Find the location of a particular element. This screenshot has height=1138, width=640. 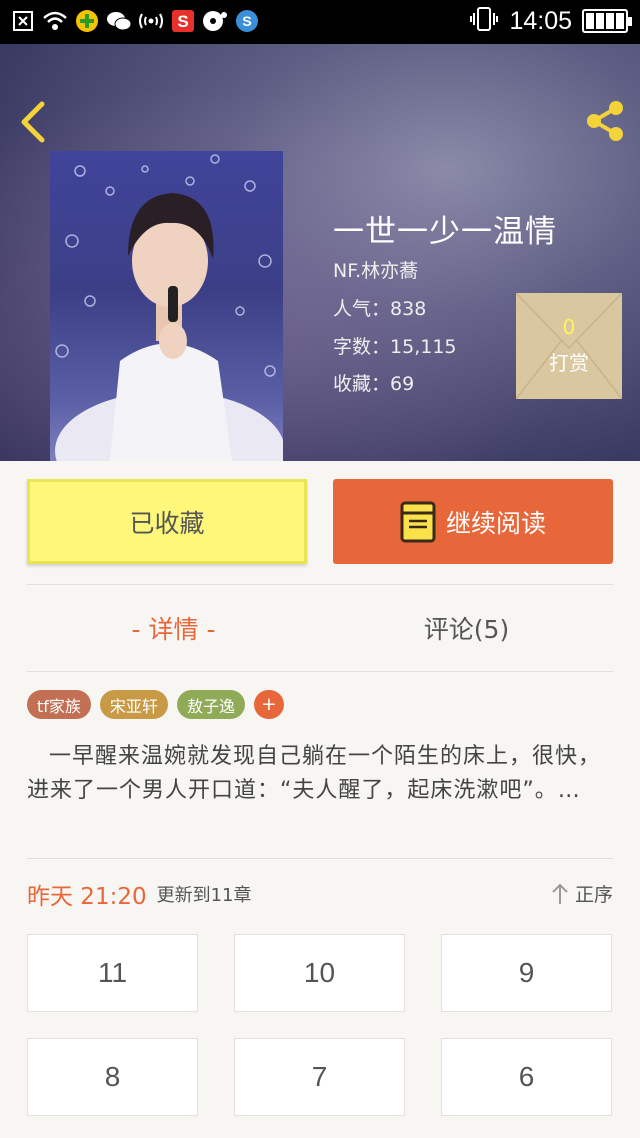

reward-button: 0 打赏 is located at coordinates (569, 346).